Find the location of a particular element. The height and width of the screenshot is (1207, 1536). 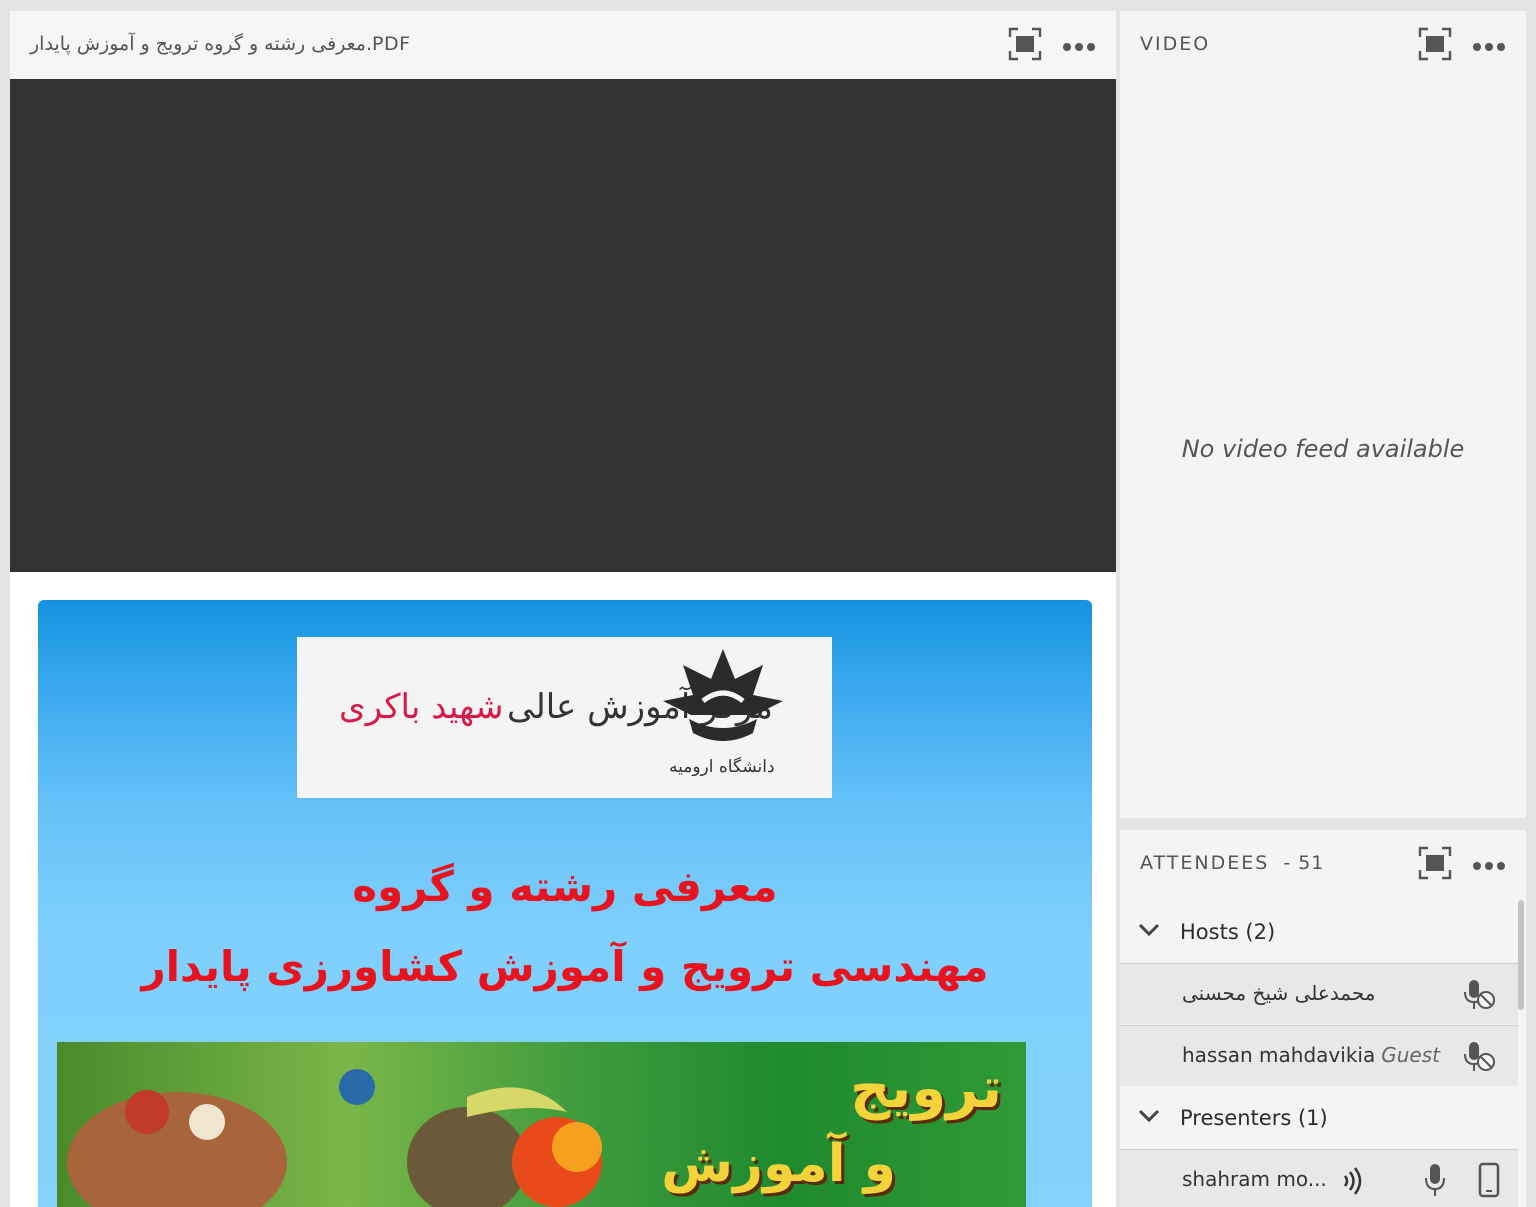

logo-org-name-highlight: شهید باکری is located at coordinates (421, 707).